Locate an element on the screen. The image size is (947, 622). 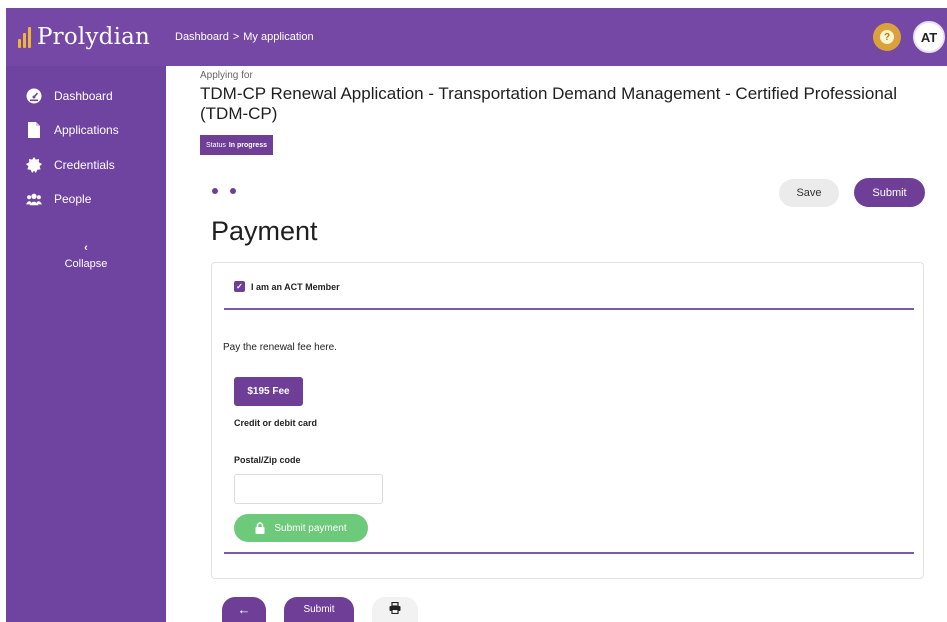
arrow-left-icon: ← is located at coordinates (244, 609).